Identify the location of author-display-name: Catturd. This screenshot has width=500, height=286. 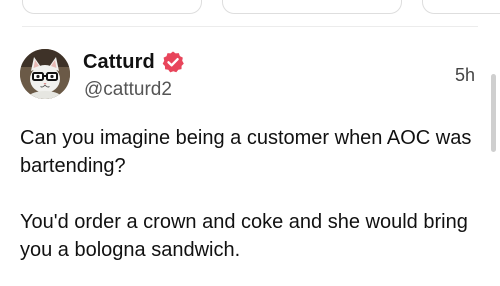
(119, 62).